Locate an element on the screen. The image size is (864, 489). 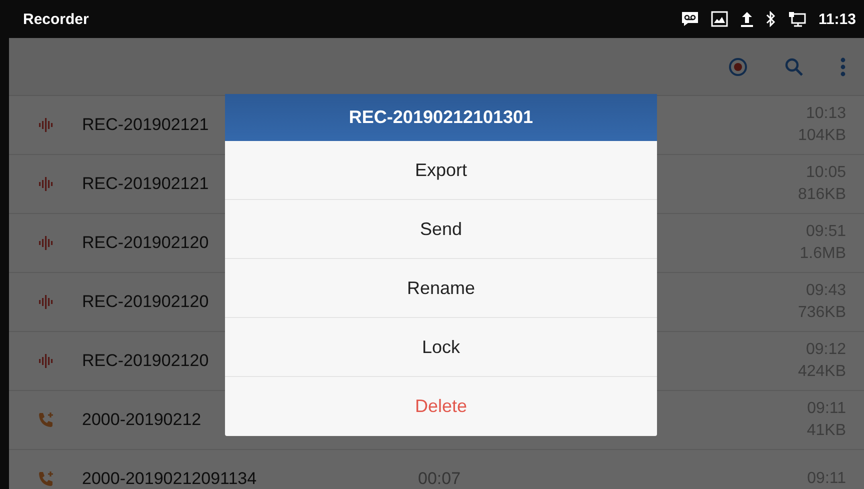
recording-name: 2000-20190212 is located at coordinates (142, 420).